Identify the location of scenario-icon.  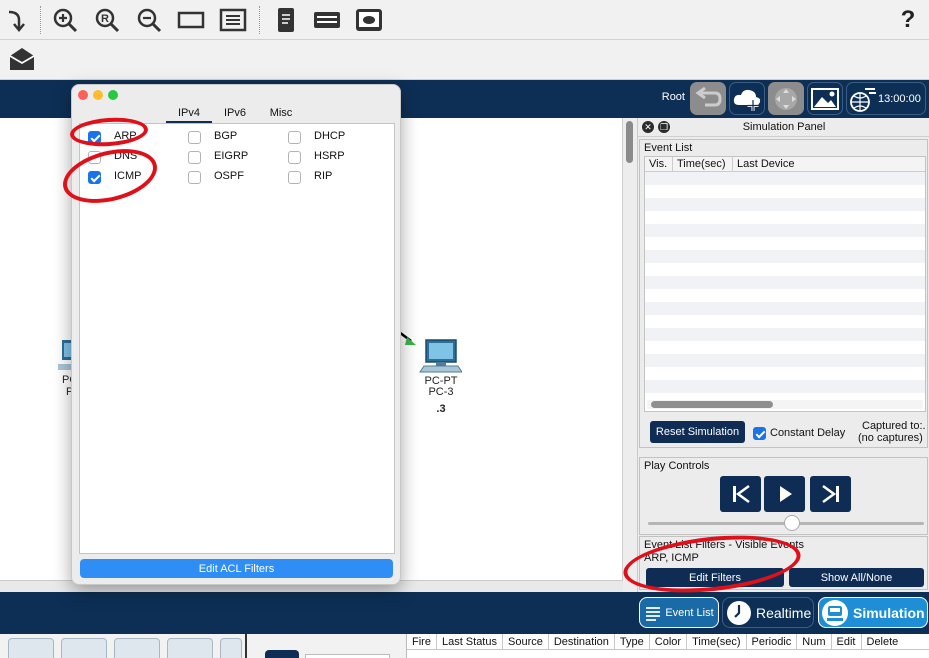
(282, 654).